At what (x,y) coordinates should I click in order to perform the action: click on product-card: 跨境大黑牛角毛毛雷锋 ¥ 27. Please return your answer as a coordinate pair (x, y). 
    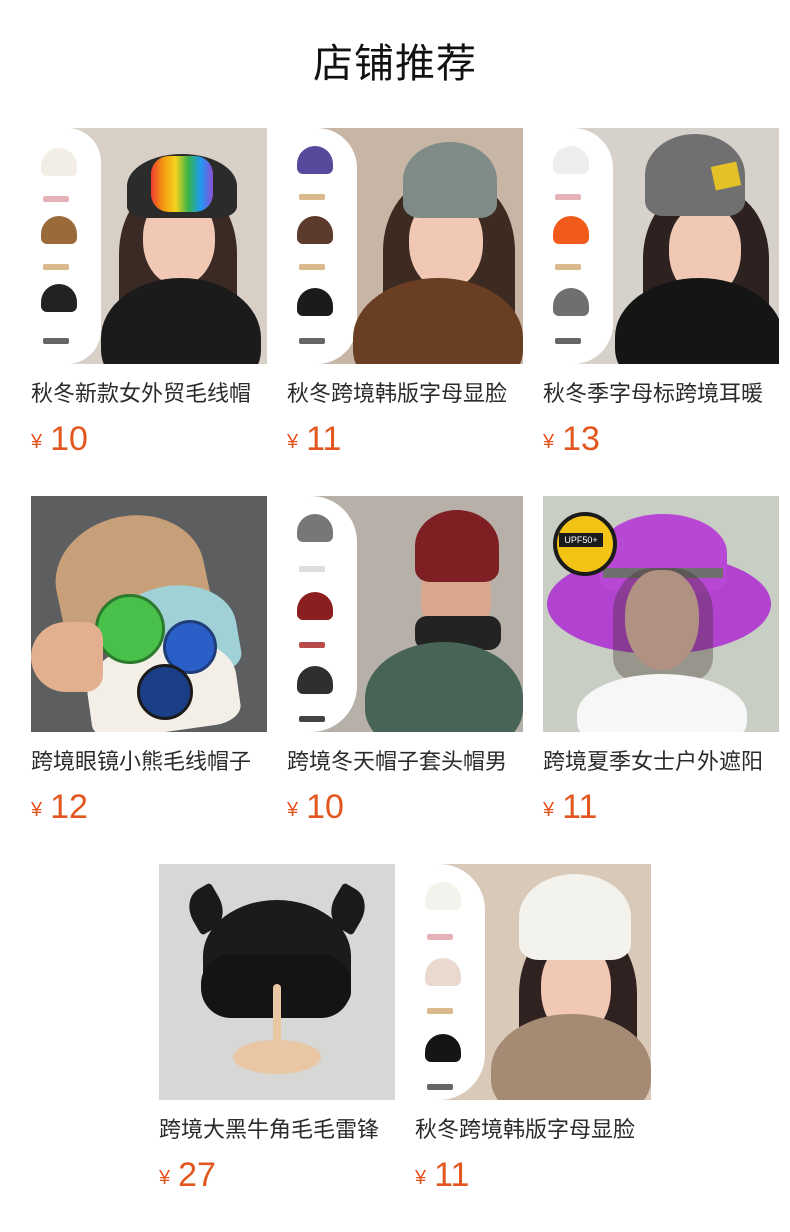
    Looking at the image, I should click on (277, 1029).